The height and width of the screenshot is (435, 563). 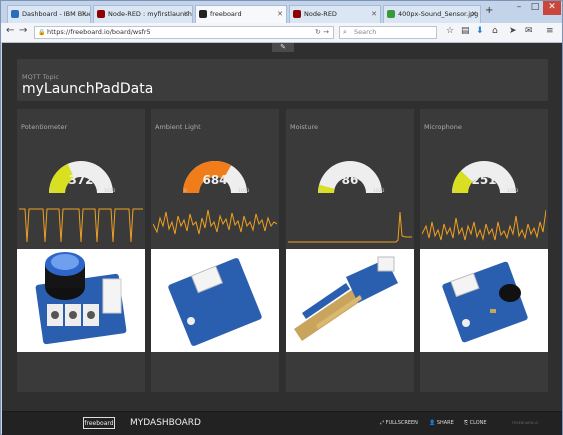 I want to click on reload-icon: ↻ →, so click(x=322, y=32).